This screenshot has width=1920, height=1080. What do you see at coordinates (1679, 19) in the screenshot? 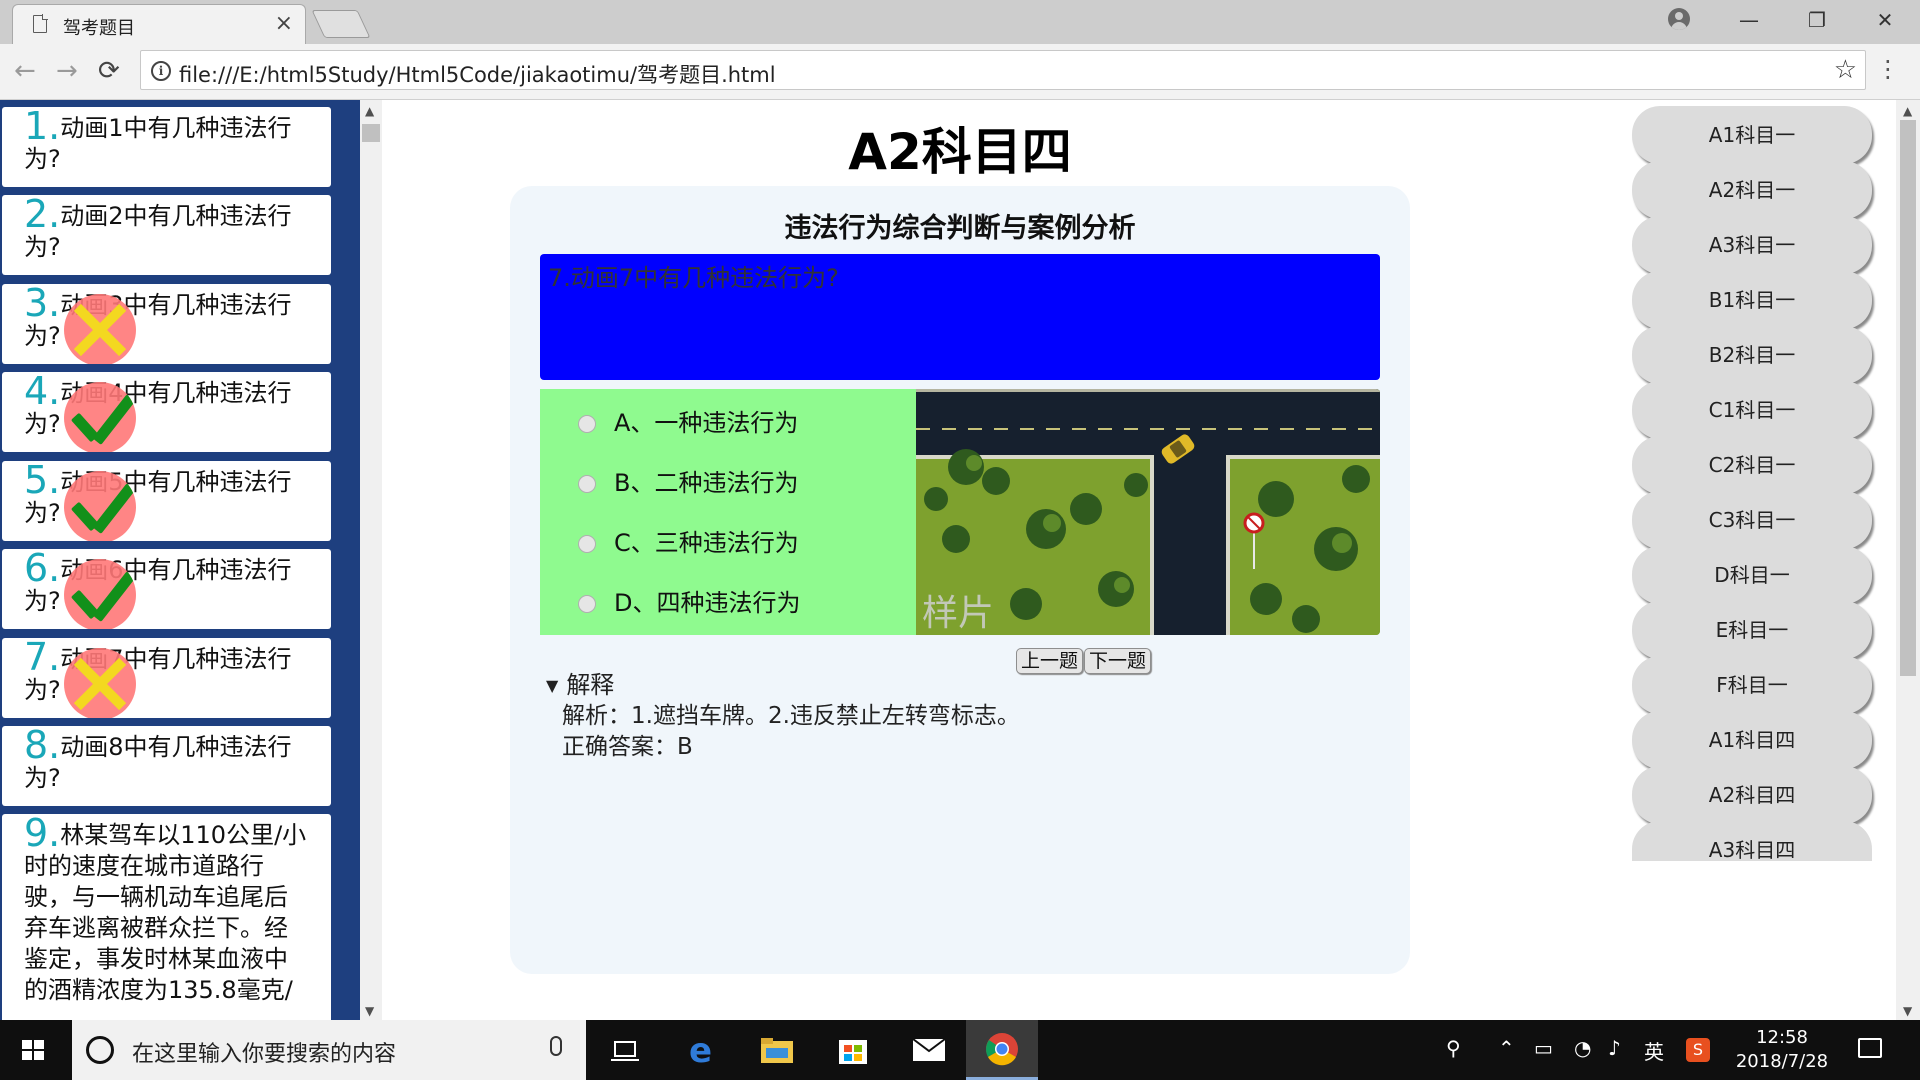
I see `profile-icon` at bounding box center [1679, 19].